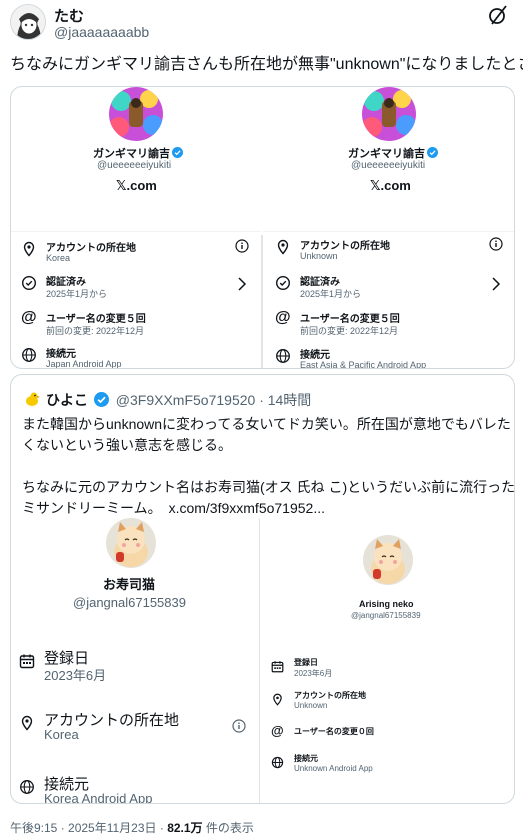 This screenshot has height=838, width=523. I want to click on row-title: ユーザー名の変更０回, so click(334, 731).